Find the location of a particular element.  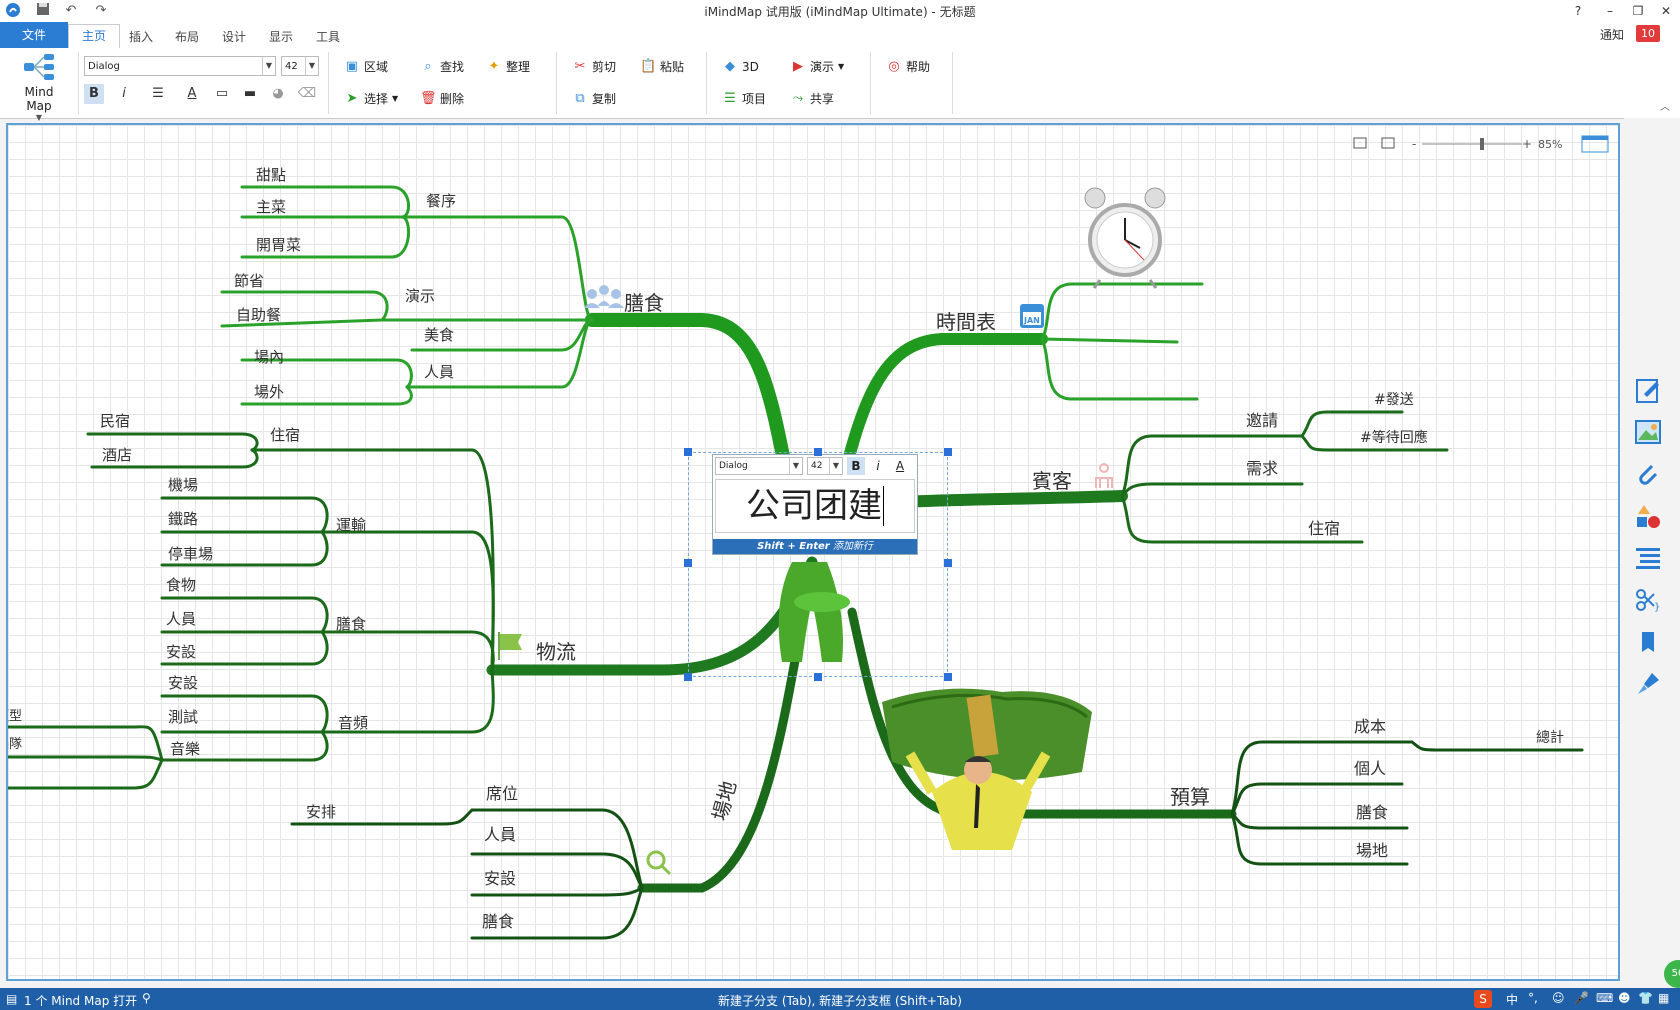

snippet-icon: } is located at coordinates (1649, 601).